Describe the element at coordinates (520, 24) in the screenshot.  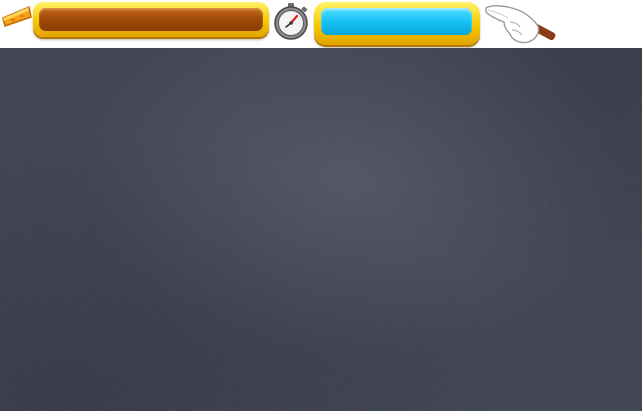
I see `pointing-hand-icon` at that location.